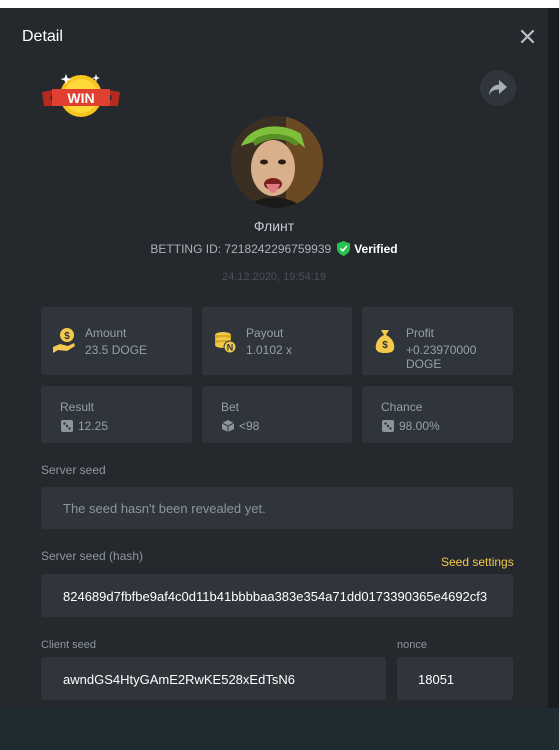  Describe the element at coordinates (277, 414) in the screenshot. I see `bet-card: Bet <98` at that location.